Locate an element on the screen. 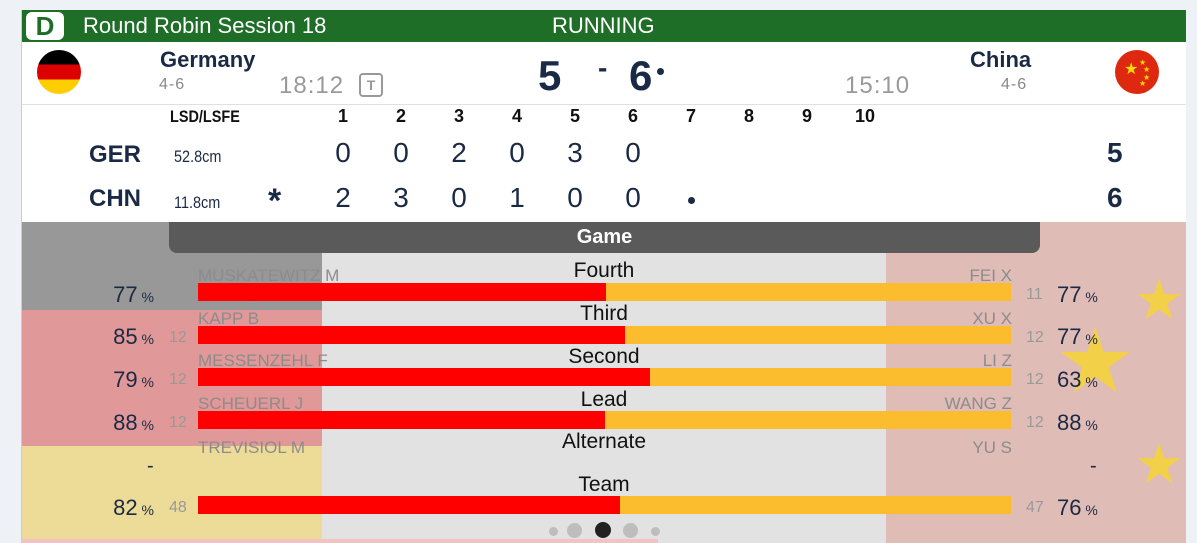 This screenshot has height=543, width=1197. position-label: Alternate is located at coordinates (604, 441).